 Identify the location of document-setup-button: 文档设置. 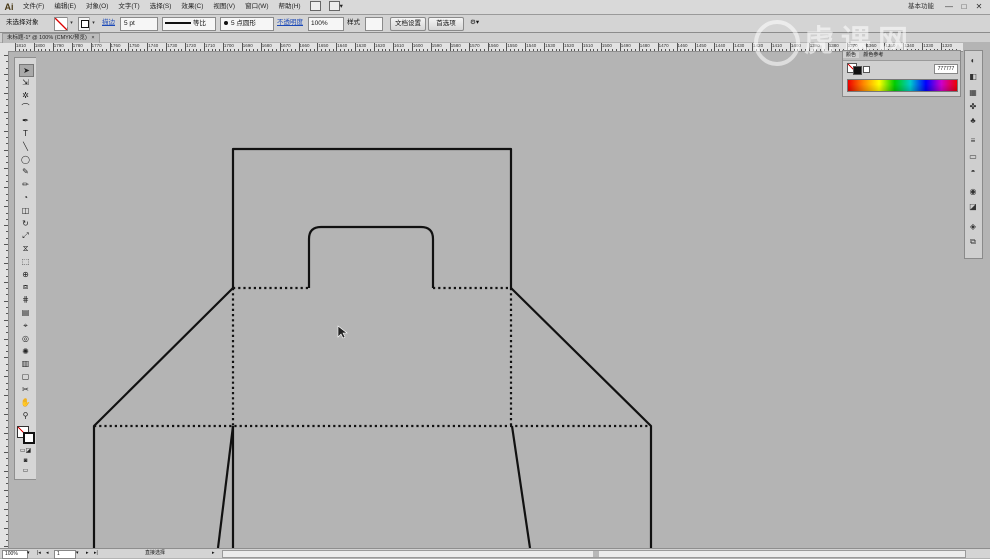
(408, 24).